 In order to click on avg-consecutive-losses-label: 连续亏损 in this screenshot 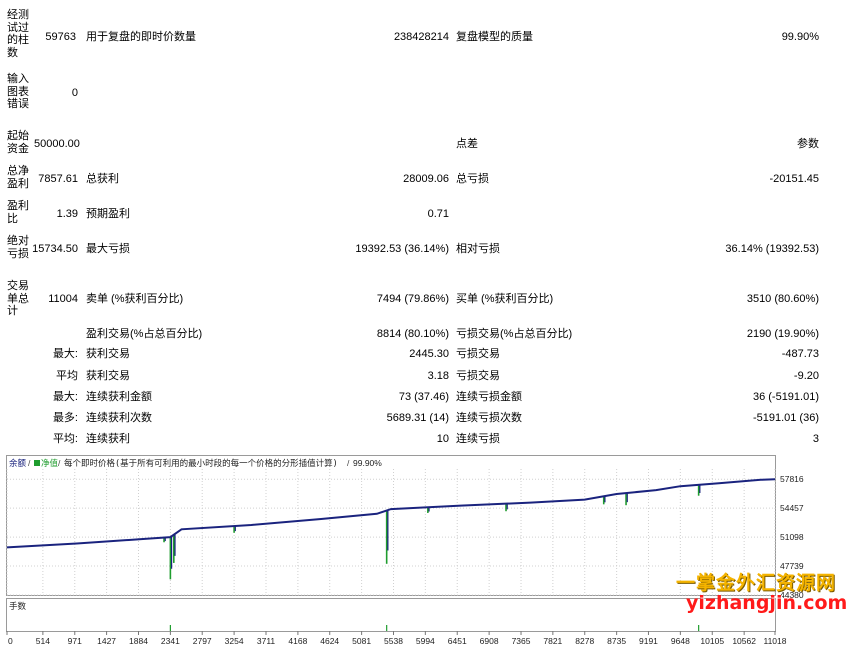, I will do `click(478, 439)`.